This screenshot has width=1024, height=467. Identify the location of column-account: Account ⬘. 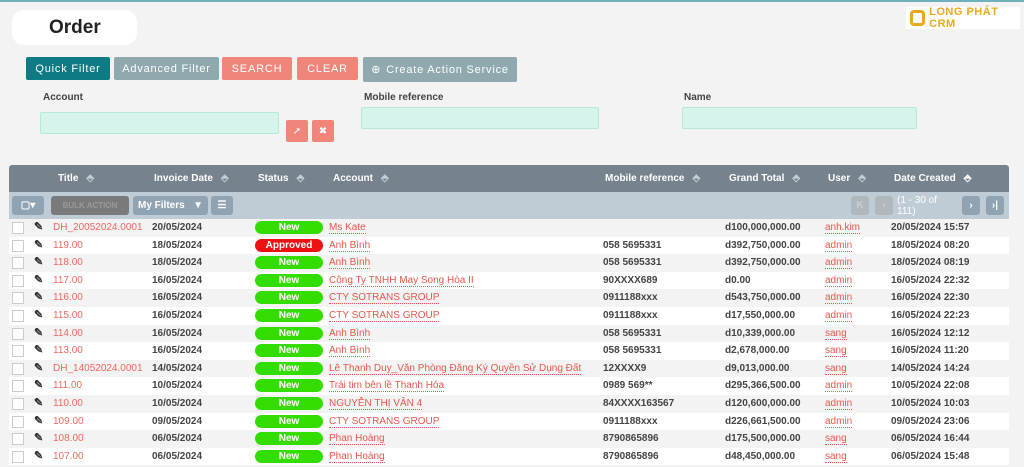
(361, 178).